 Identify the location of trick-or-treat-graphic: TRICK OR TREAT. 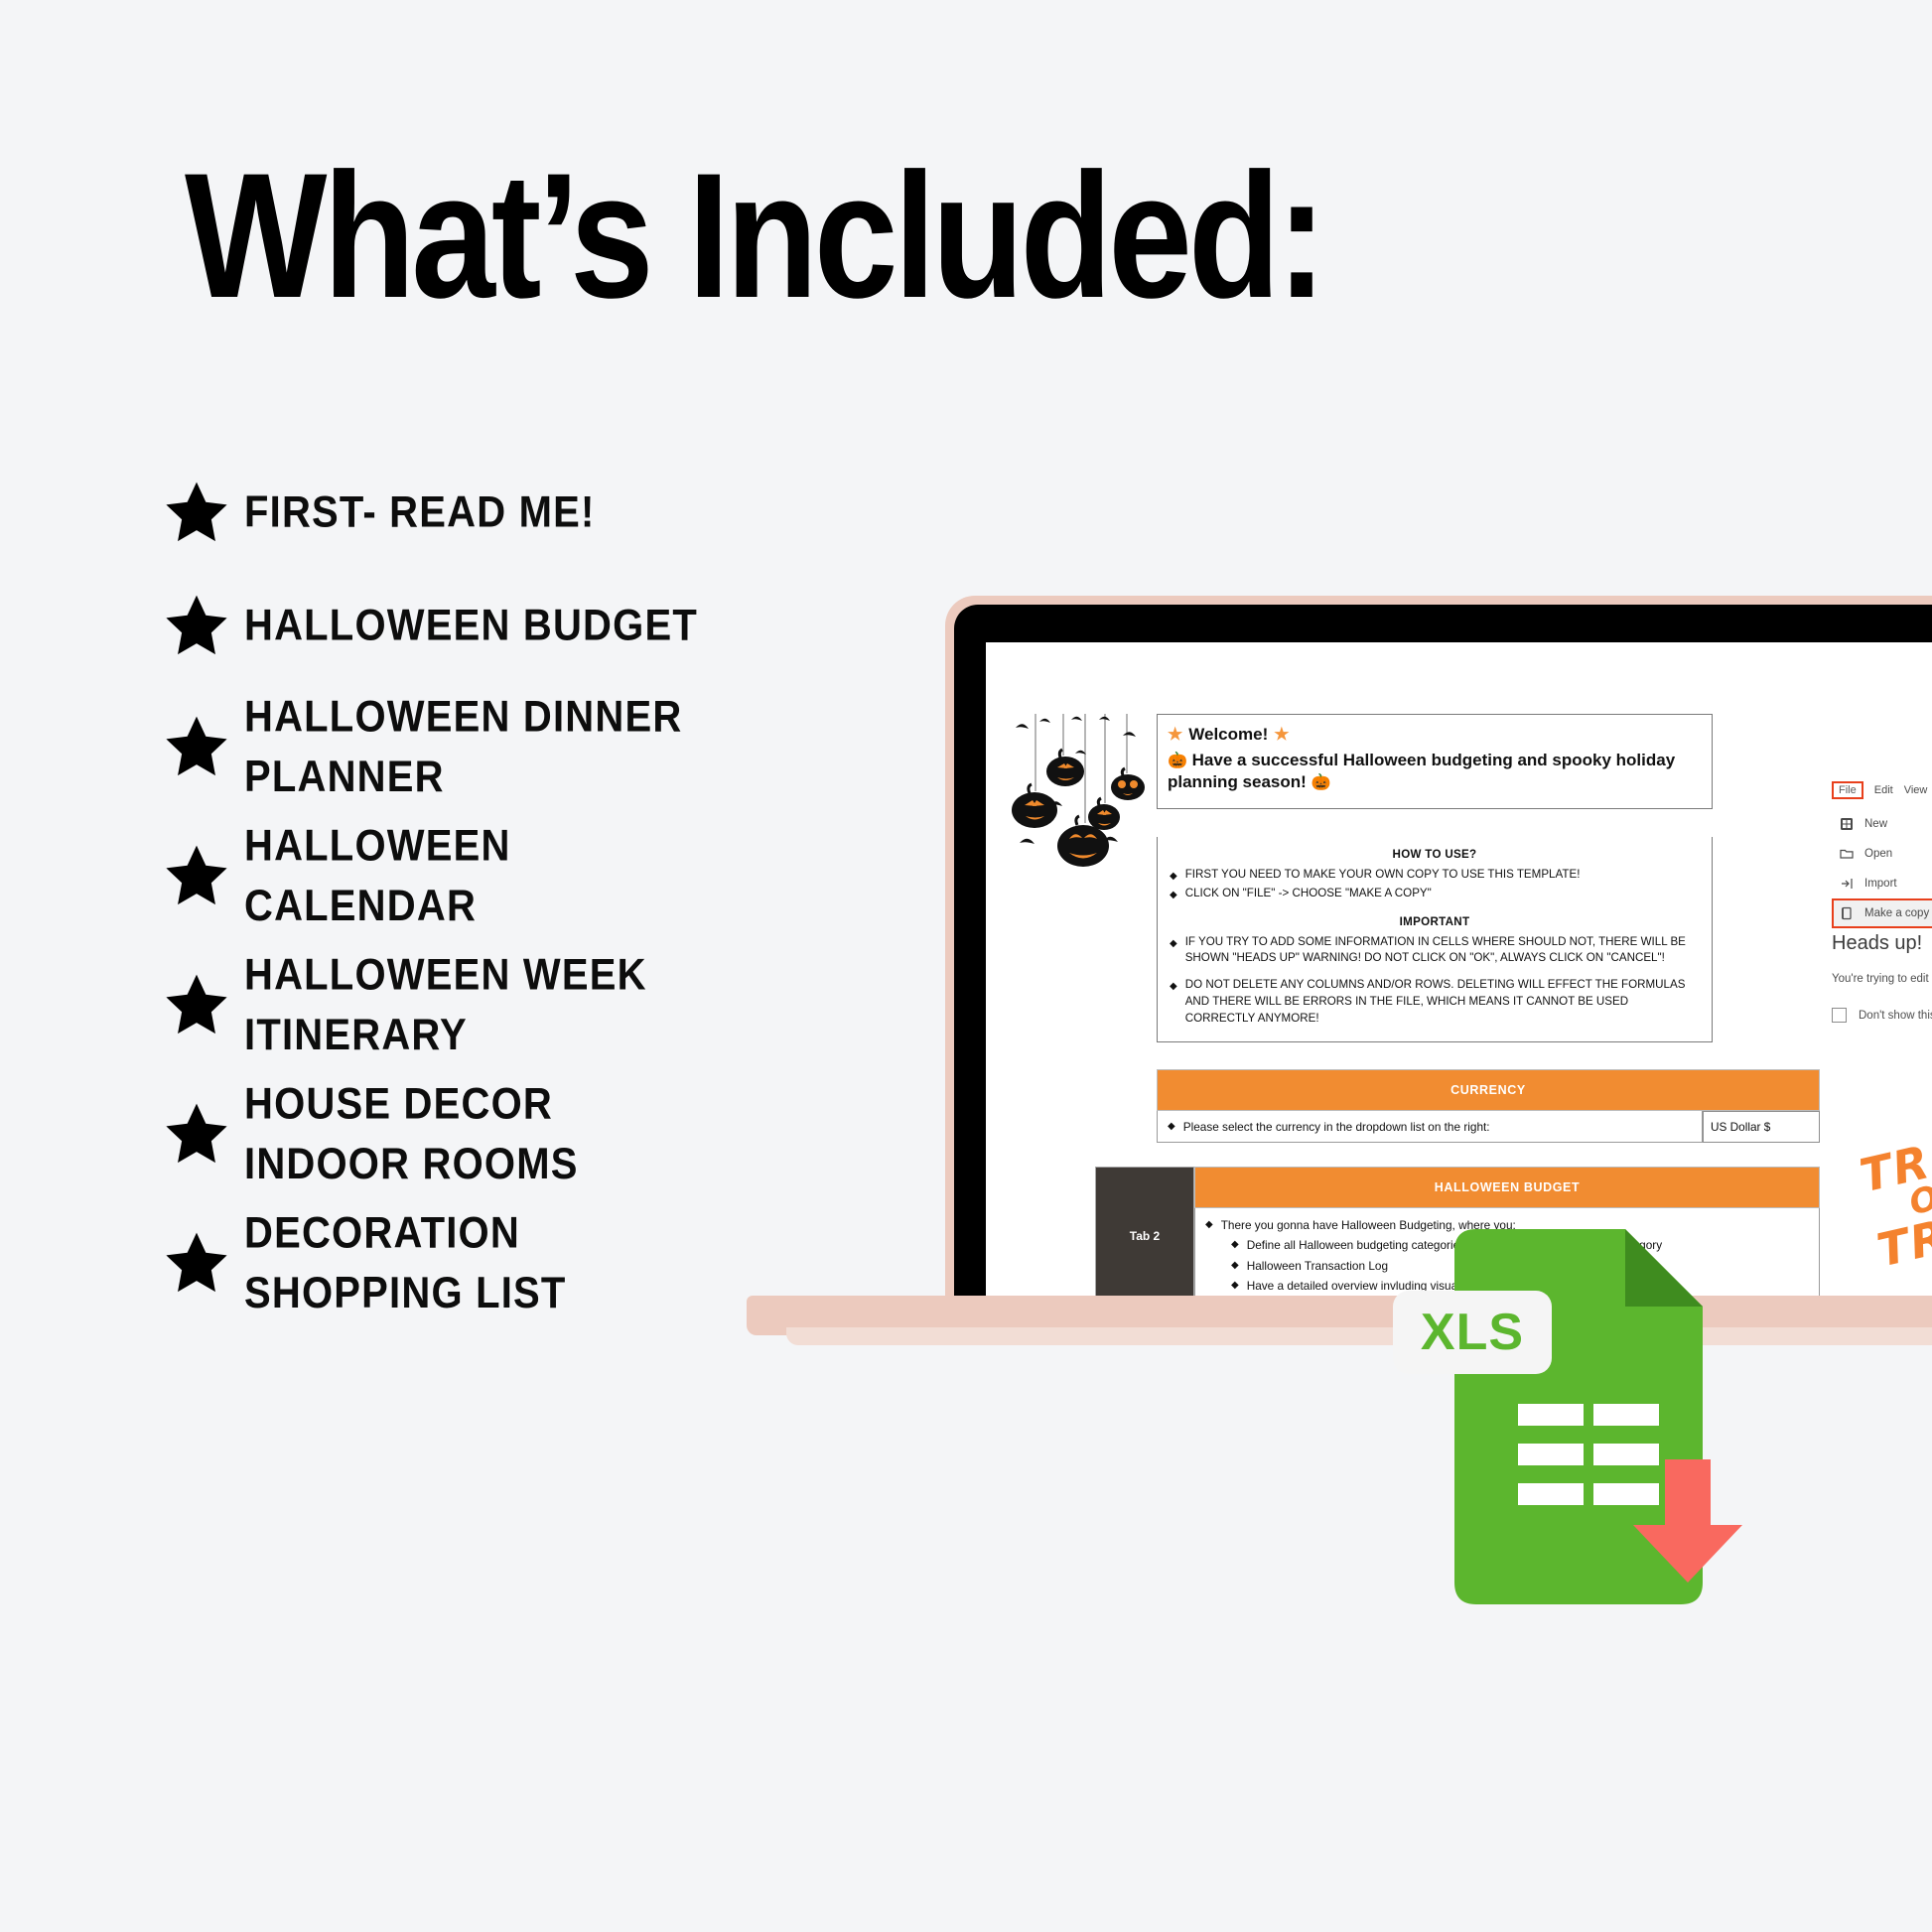
(1894, 1196).